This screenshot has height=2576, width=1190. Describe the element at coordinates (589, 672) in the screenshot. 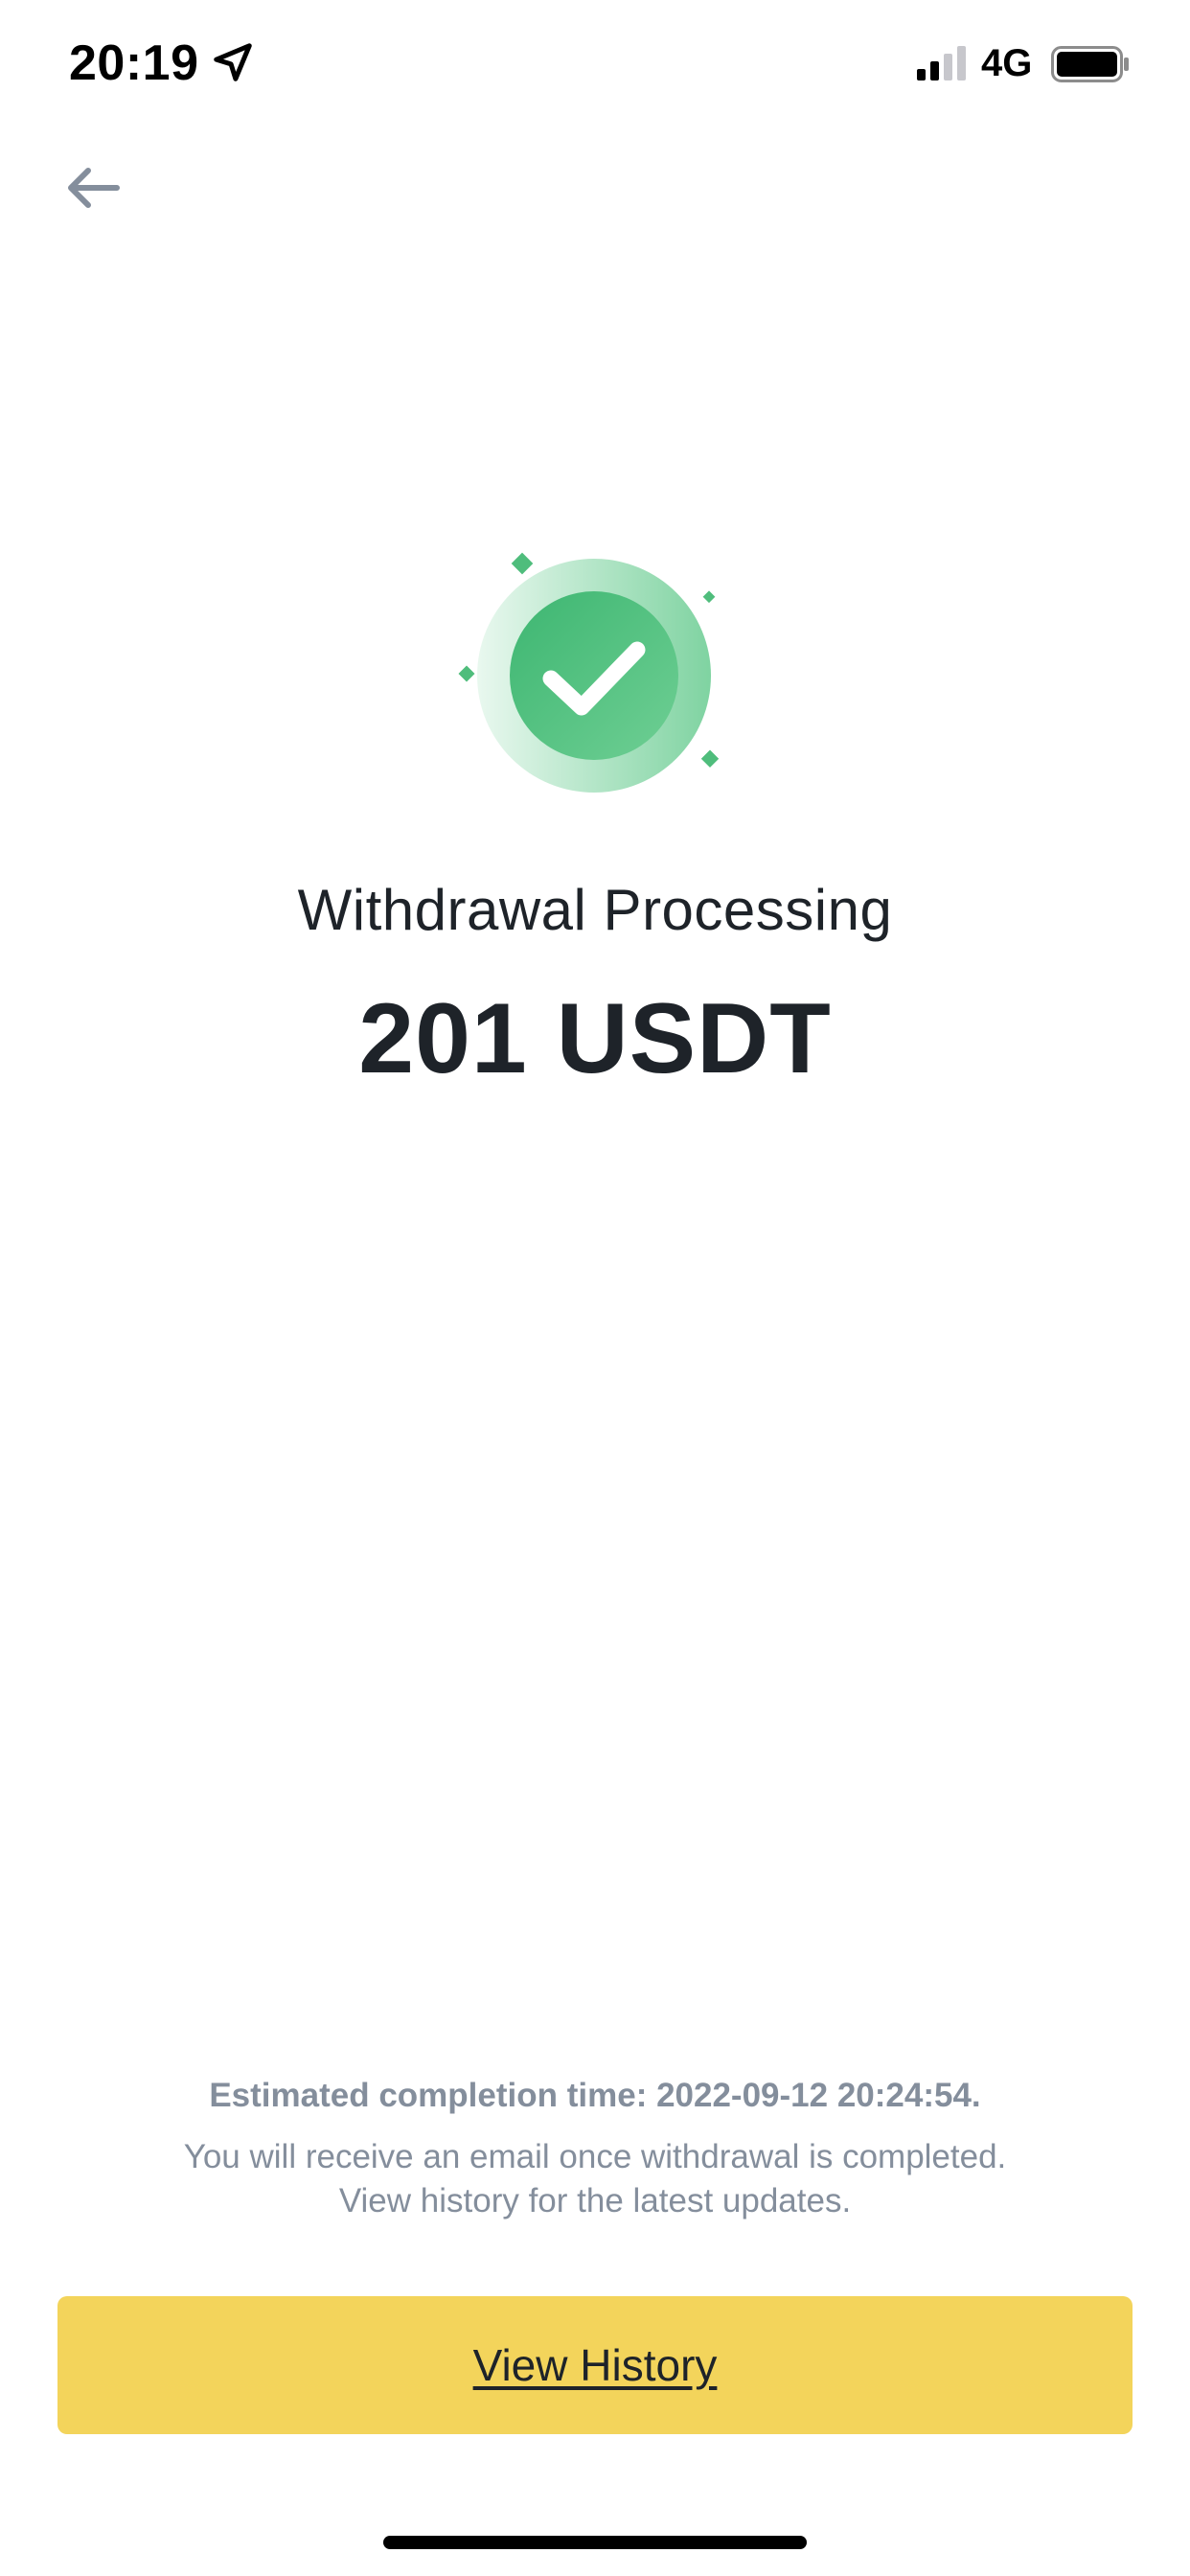

I see `check-circle-icon` at that location.